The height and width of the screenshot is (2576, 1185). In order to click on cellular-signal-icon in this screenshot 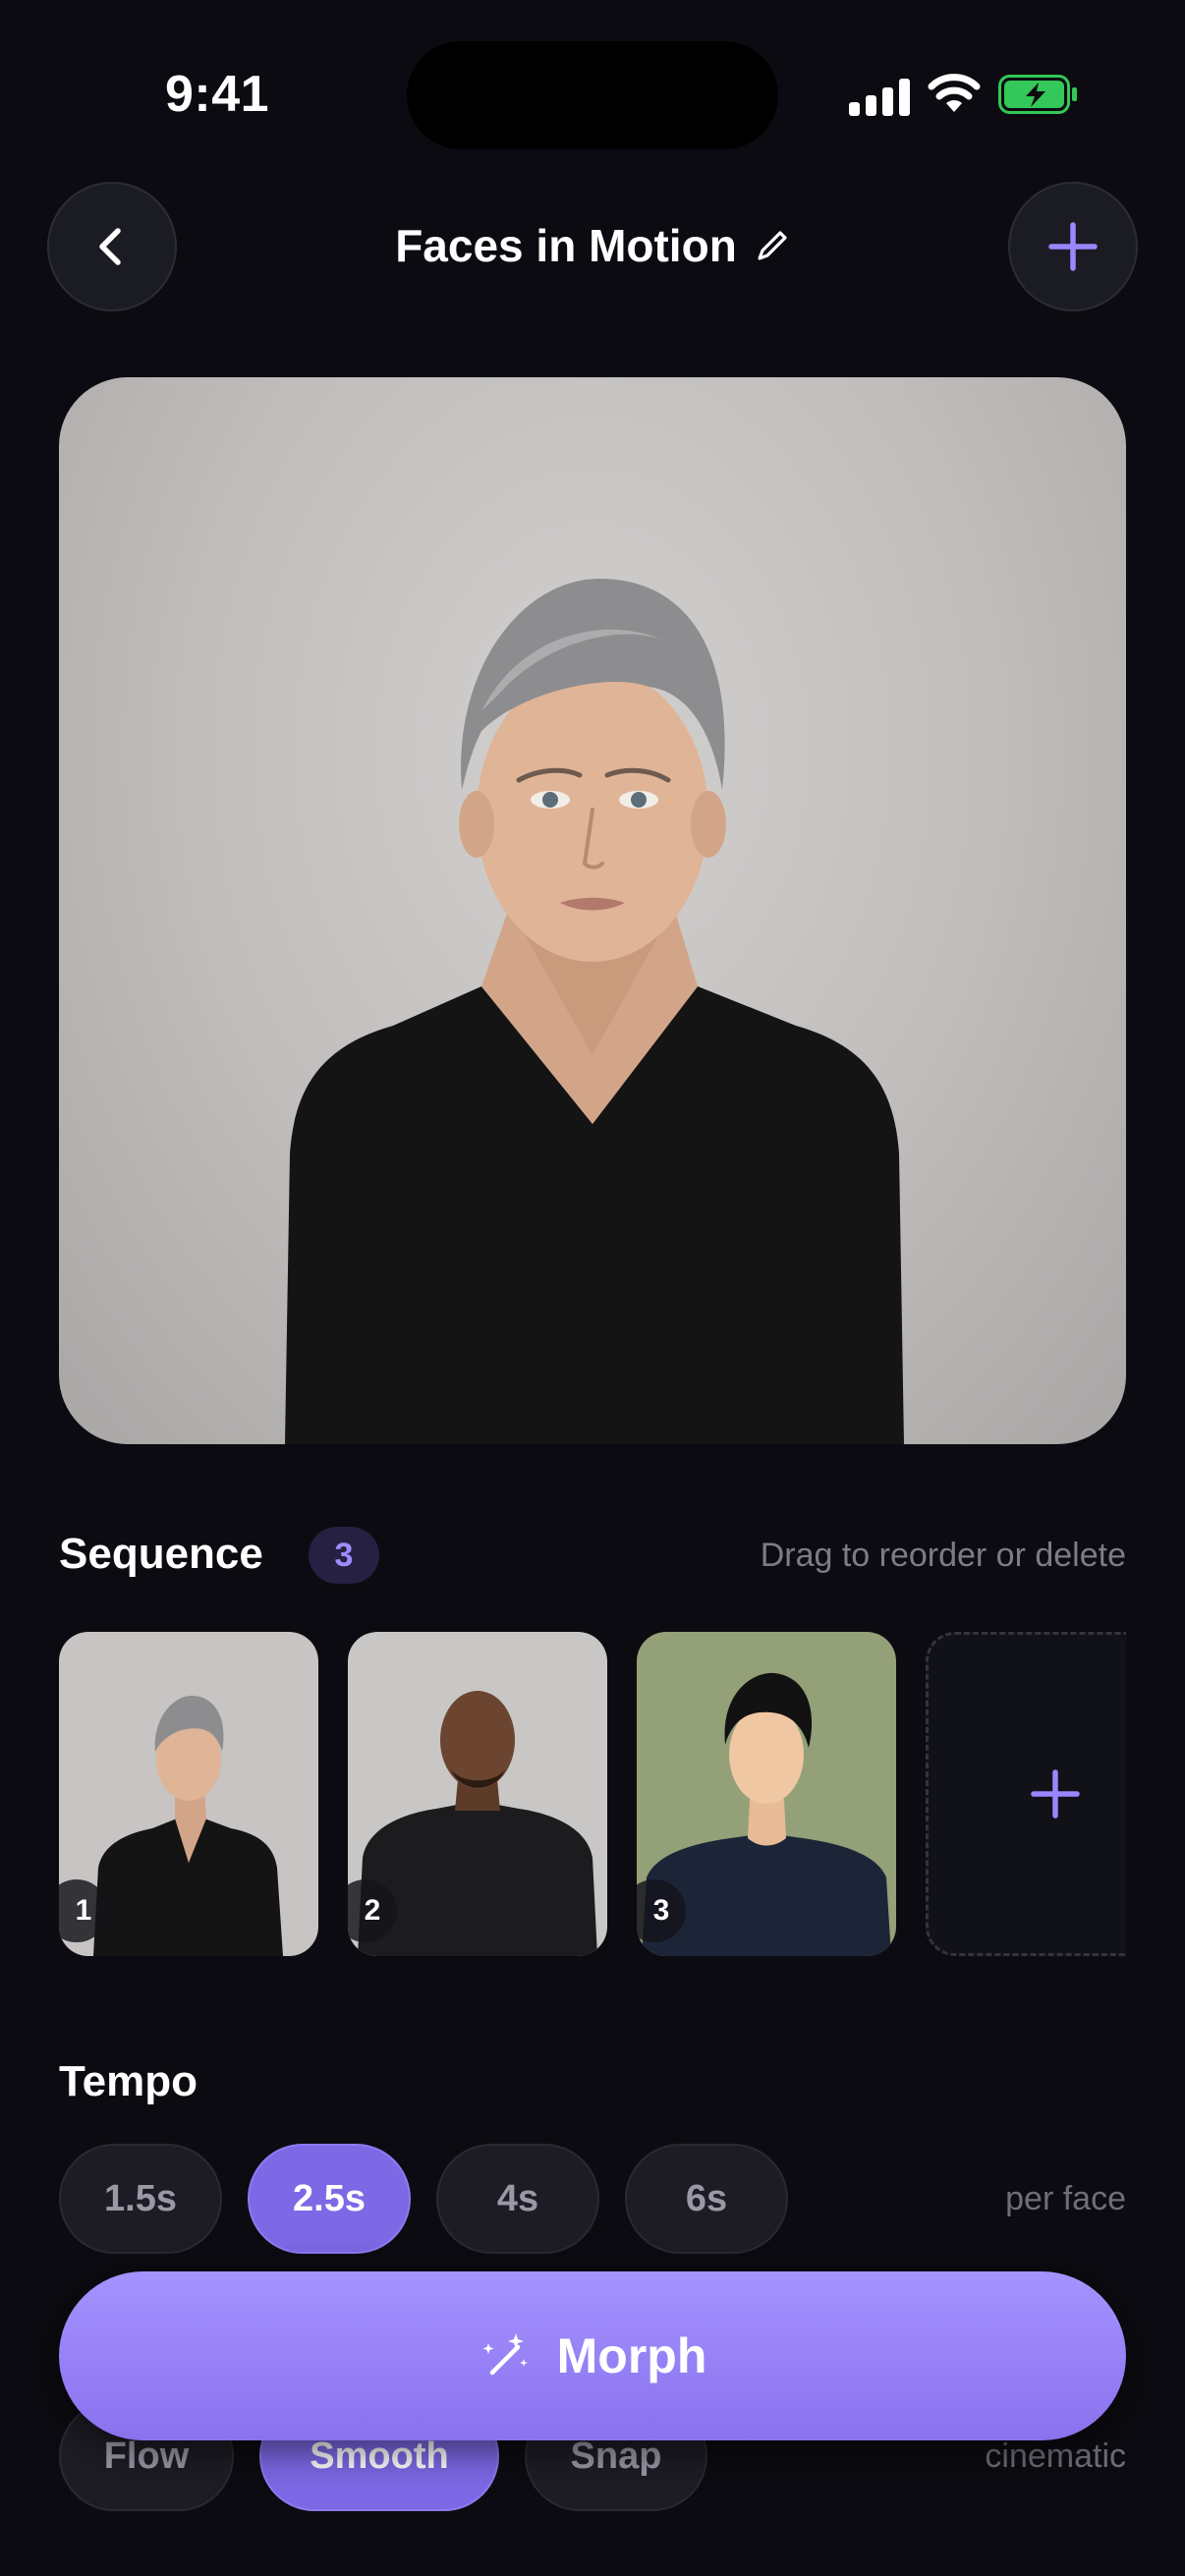, I will do `click(880, 97)`.